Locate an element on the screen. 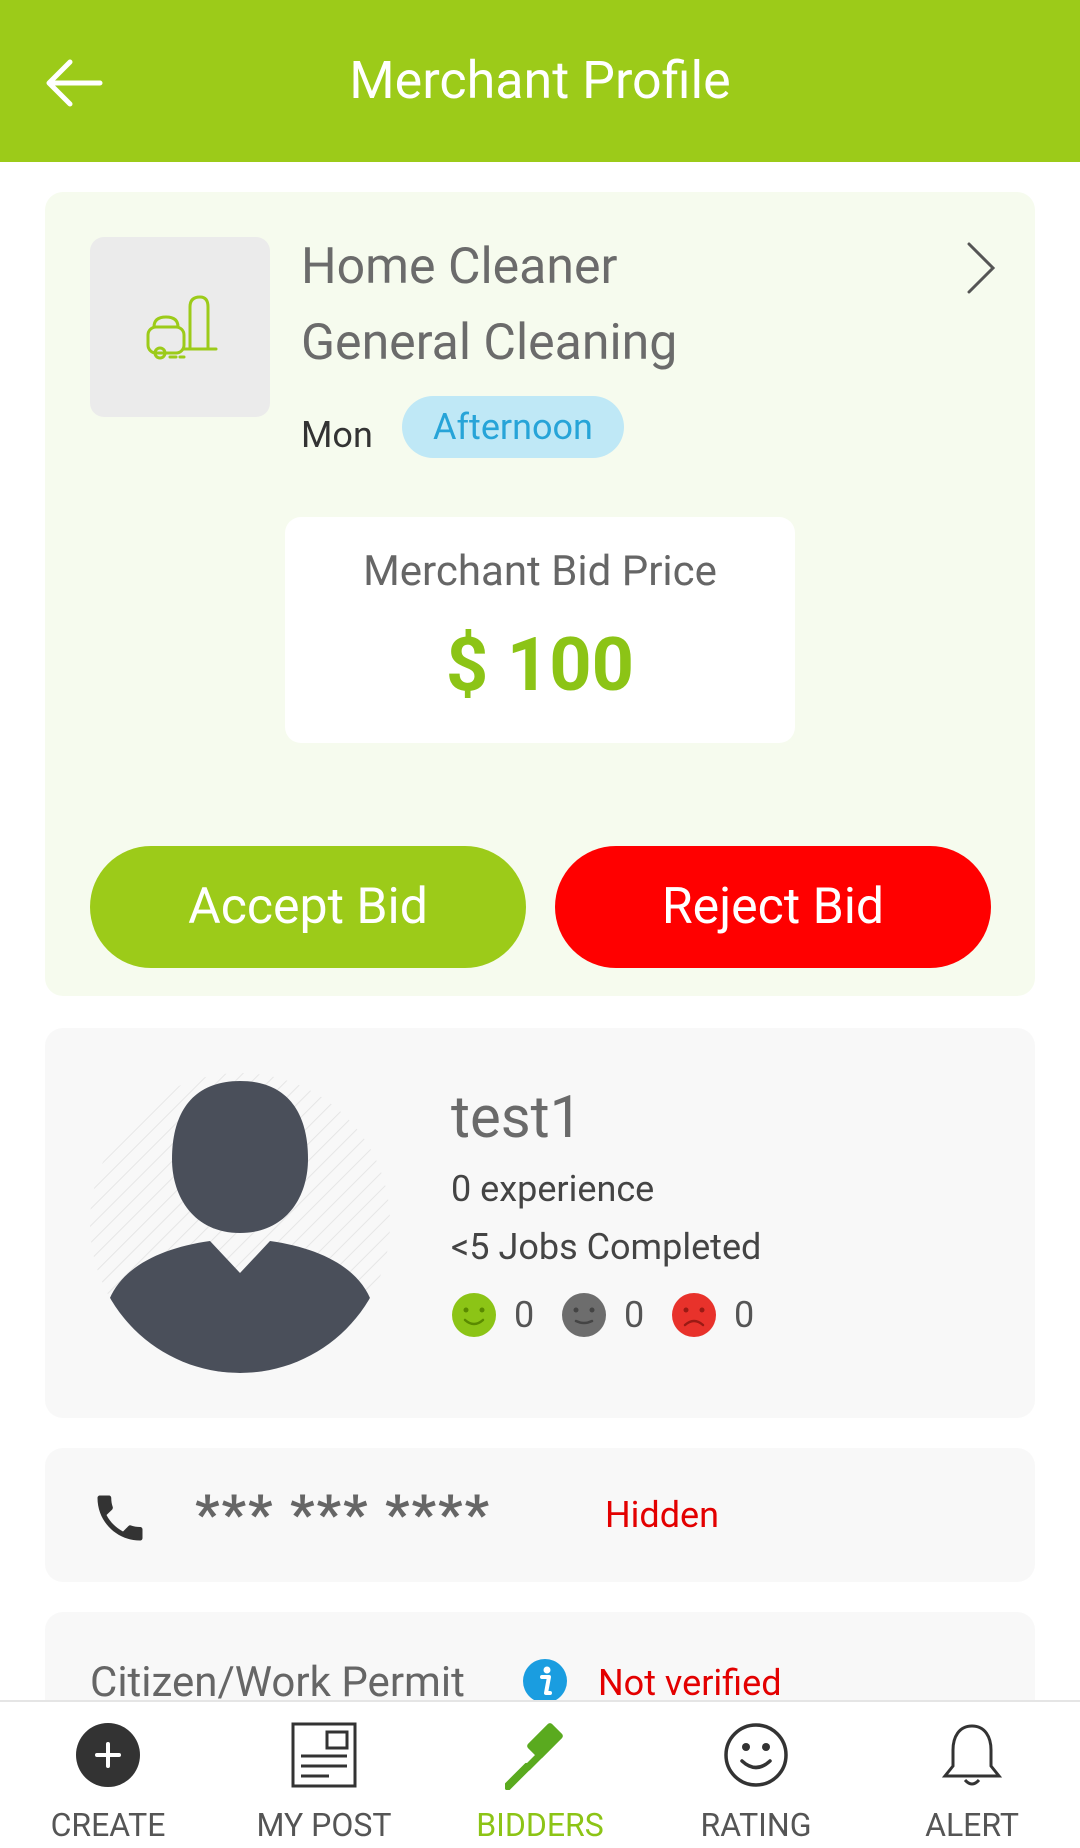 This screenshot has width=1080, height=1848. job-thumbnail is located at coordinates (180, 327).